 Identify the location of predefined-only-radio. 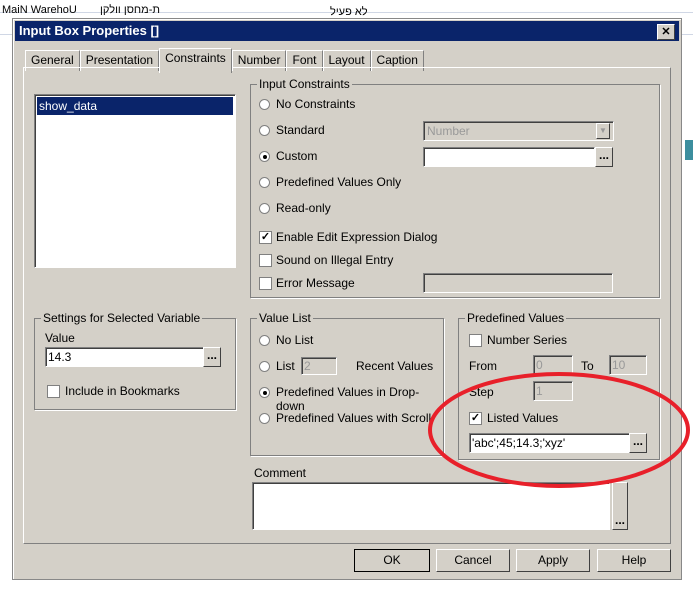
(264, 182).